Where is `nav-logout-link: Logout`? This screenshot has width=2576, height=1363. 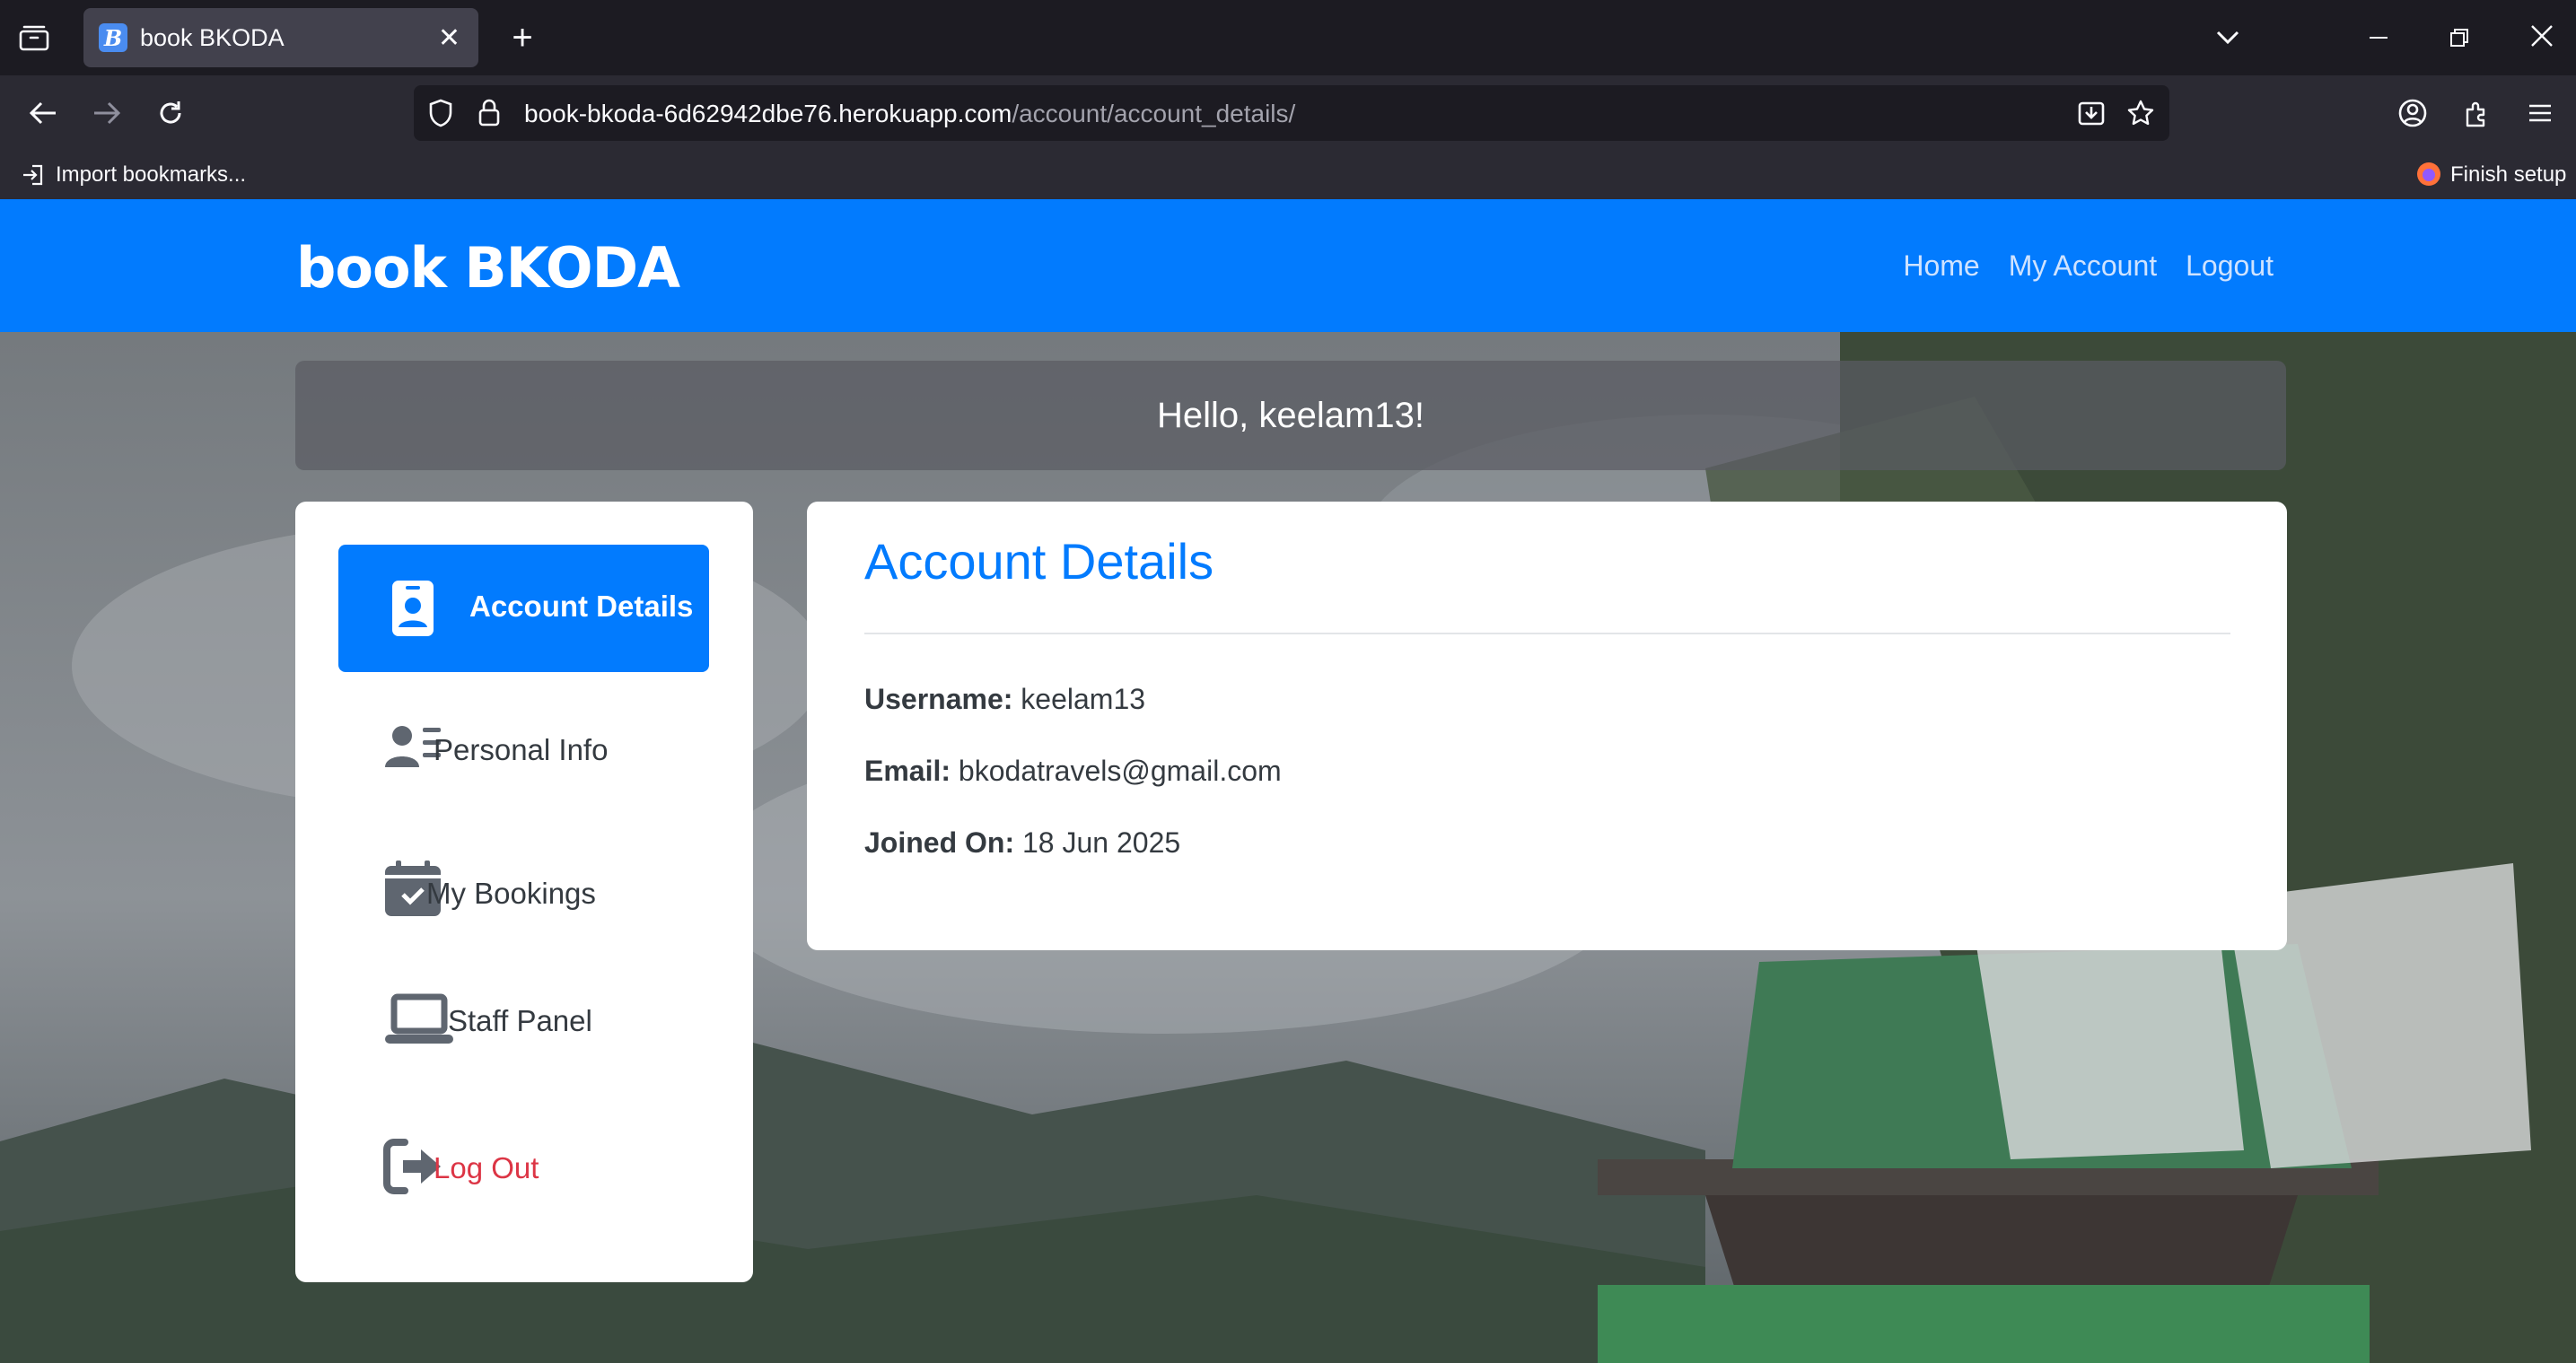 nav-logout-link: Logout is located at coordinates (2230, 266).